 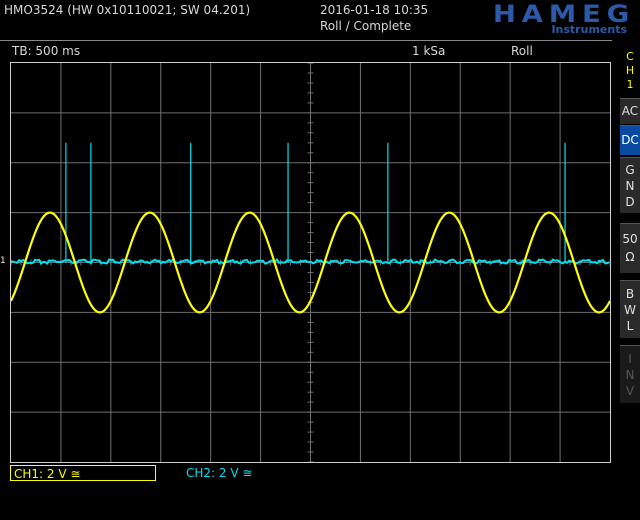 I want to click on model-label: HMO3524 (HW 0x10110021; SW 04.201), so click(x=127, y=10).